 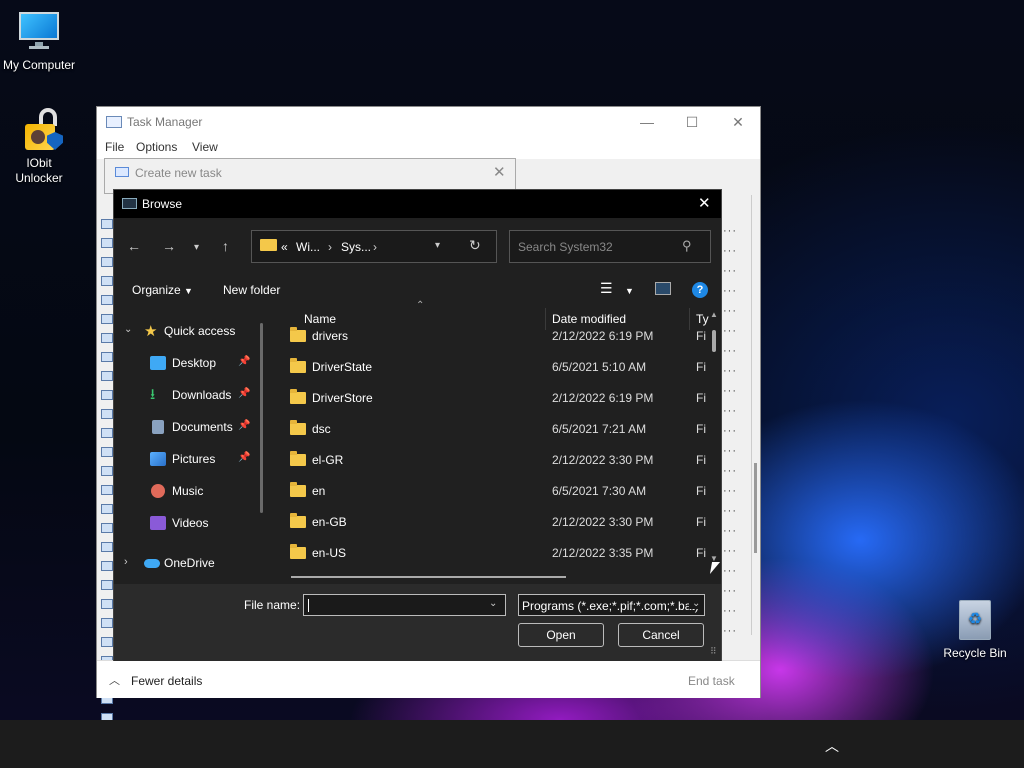 I want to click on minimize-icon: —, so click(x=647, y=122).